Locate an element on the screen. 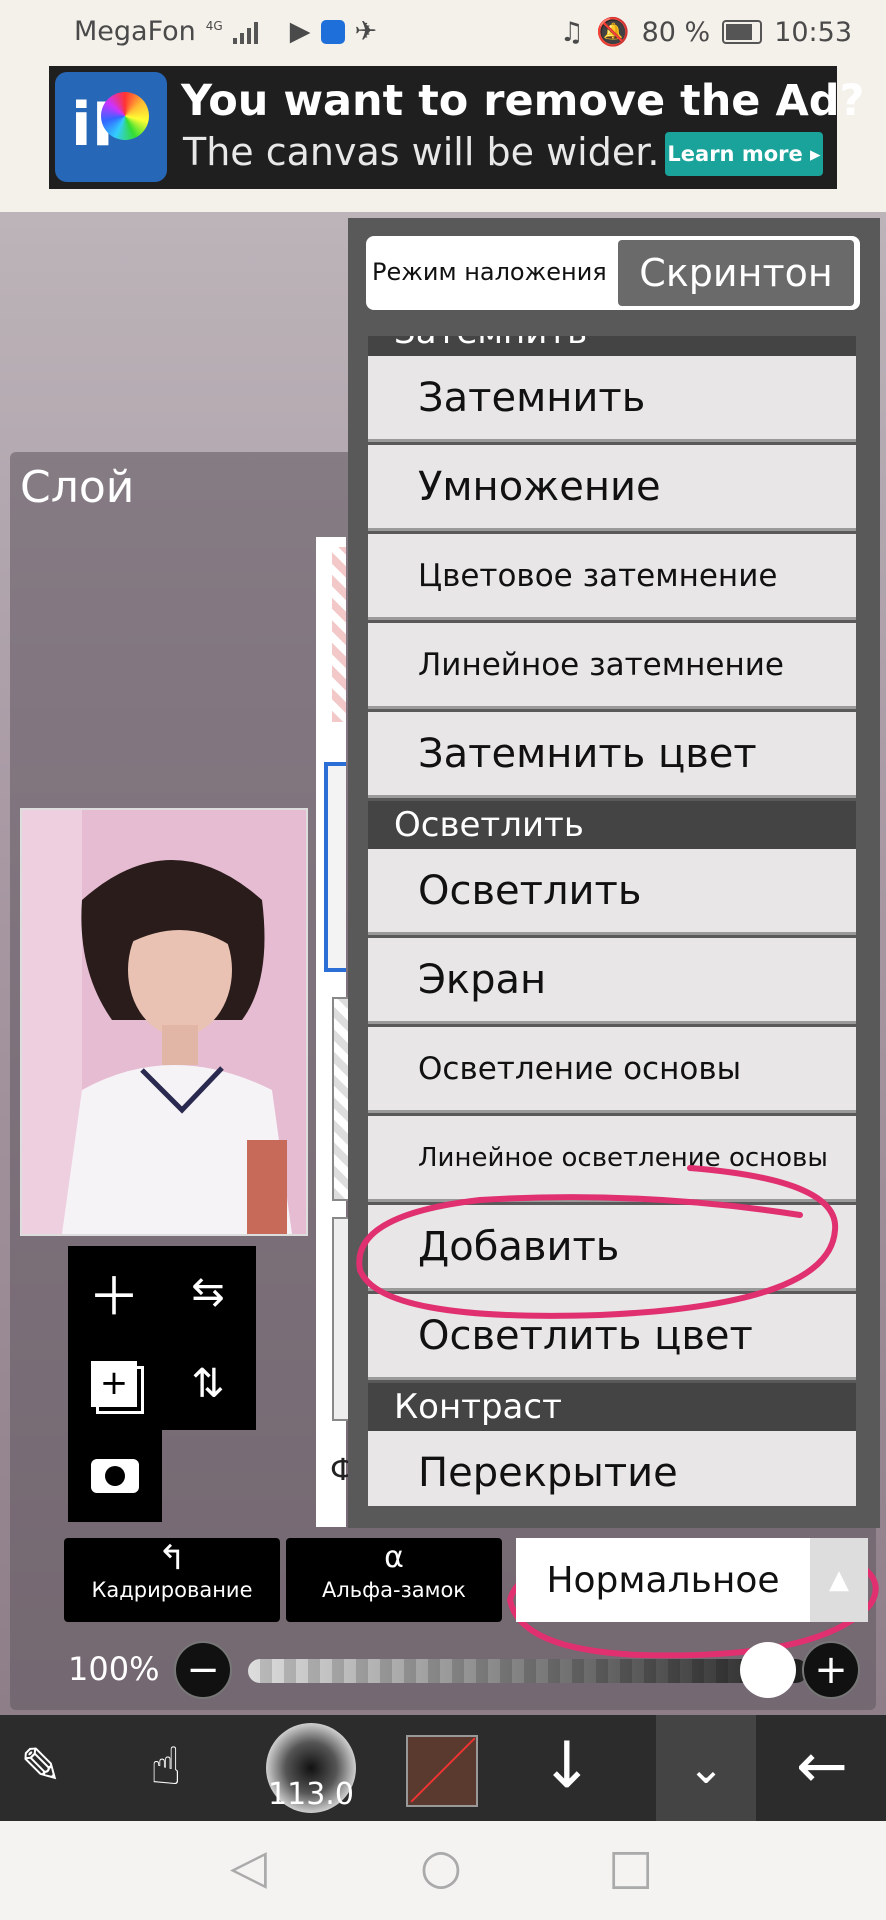  blend-mode-item: Перекрытие is located at coordinates (612, 1468).